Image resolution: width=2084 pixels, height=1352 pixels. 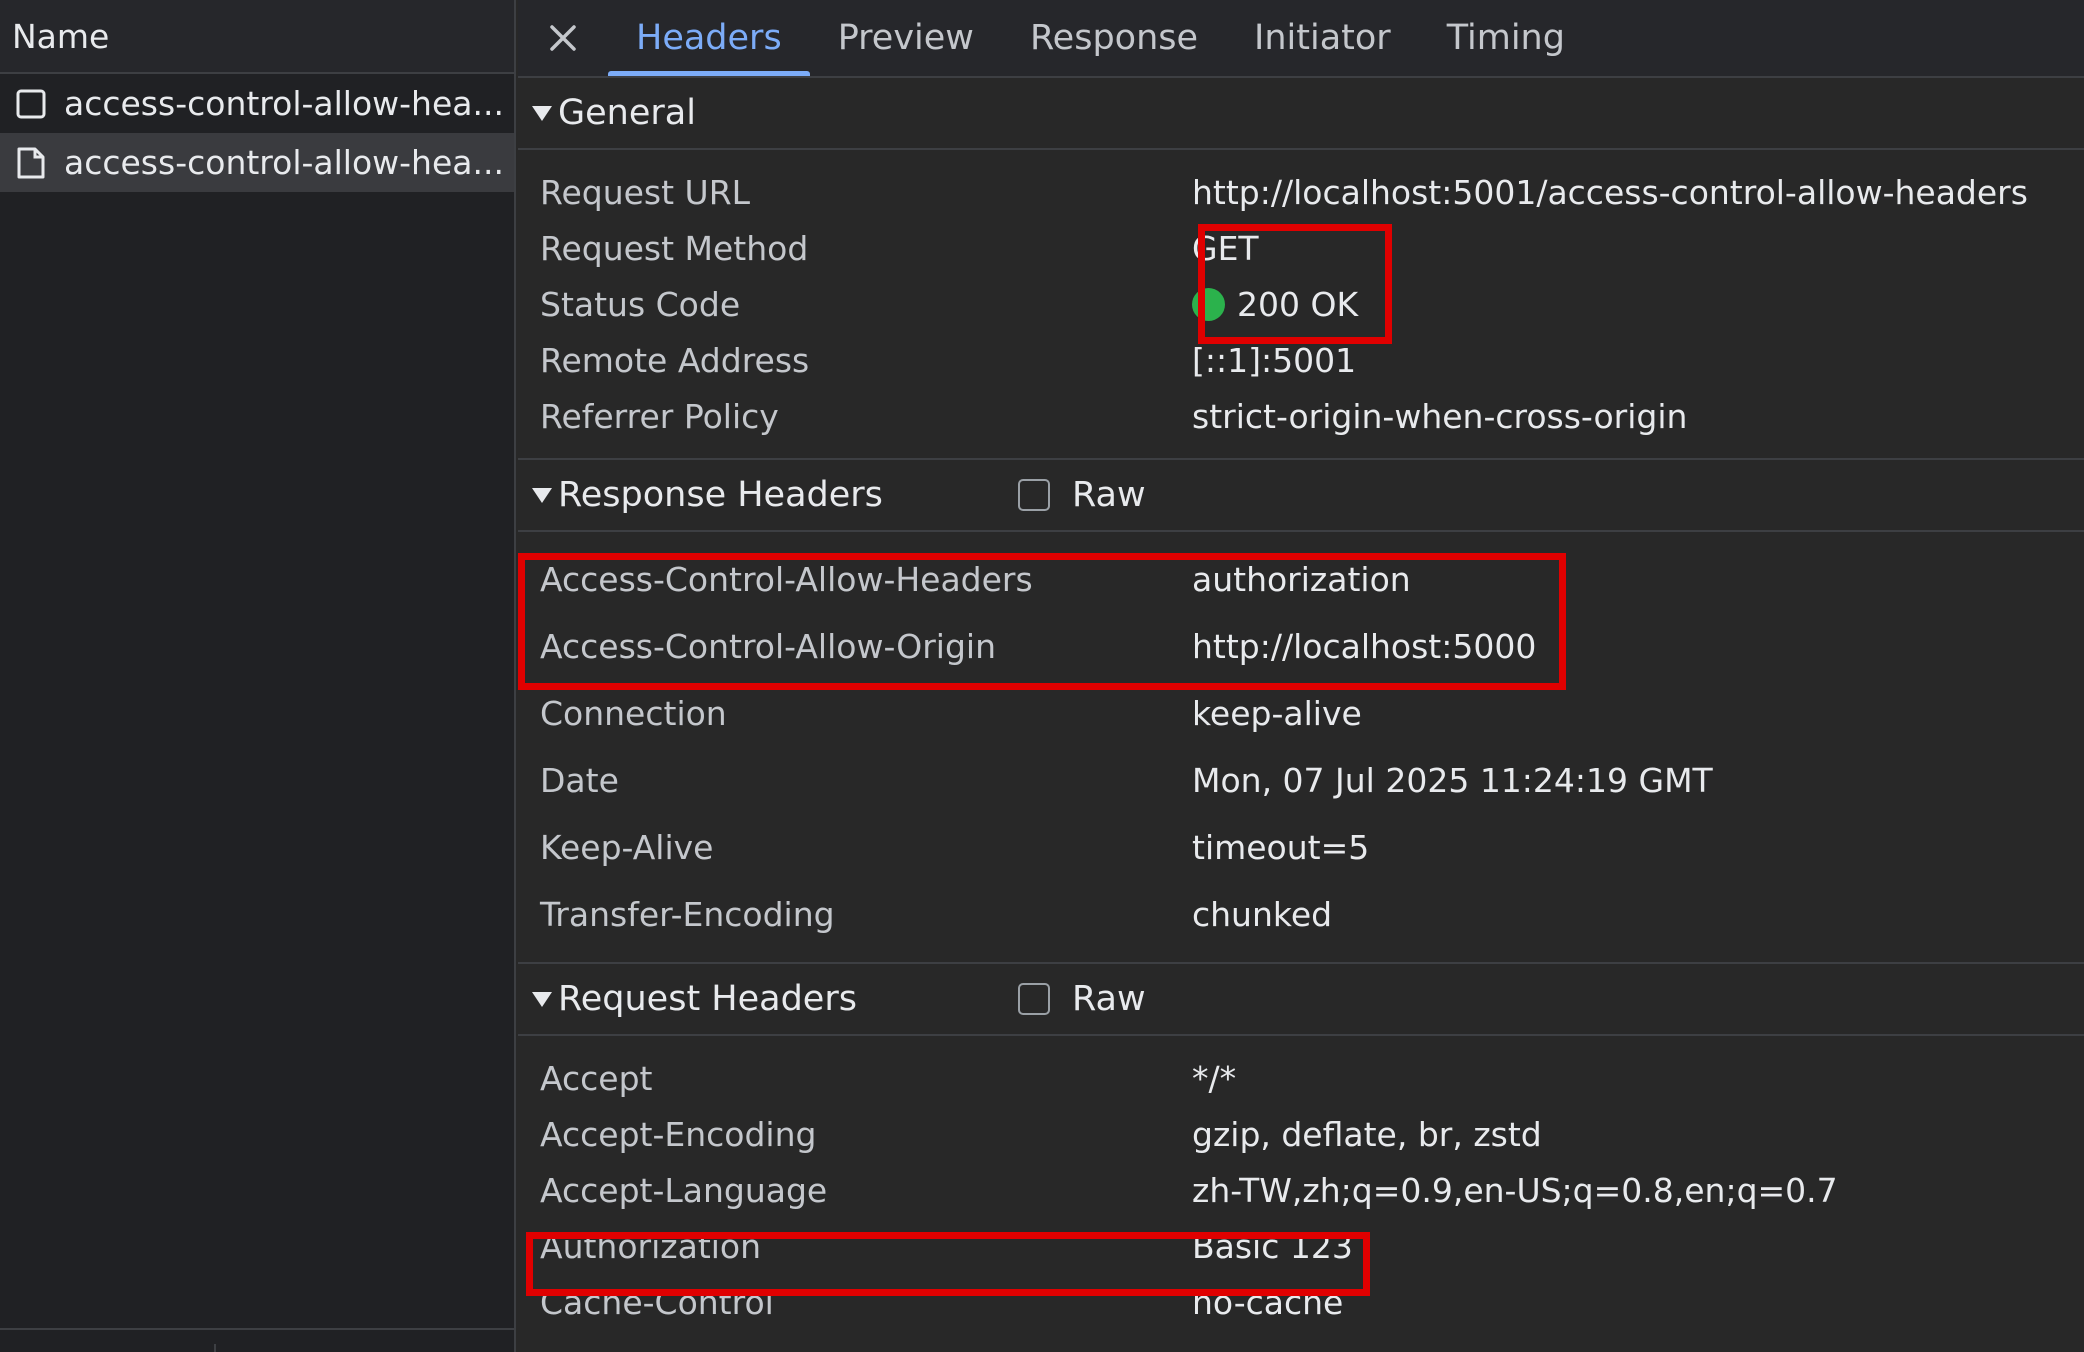 What do you see at coordinates (1301, 496) in the screenshot?
I see `response-headers-section-header: Response Headers Raw` at bounding box center [1301, 496].